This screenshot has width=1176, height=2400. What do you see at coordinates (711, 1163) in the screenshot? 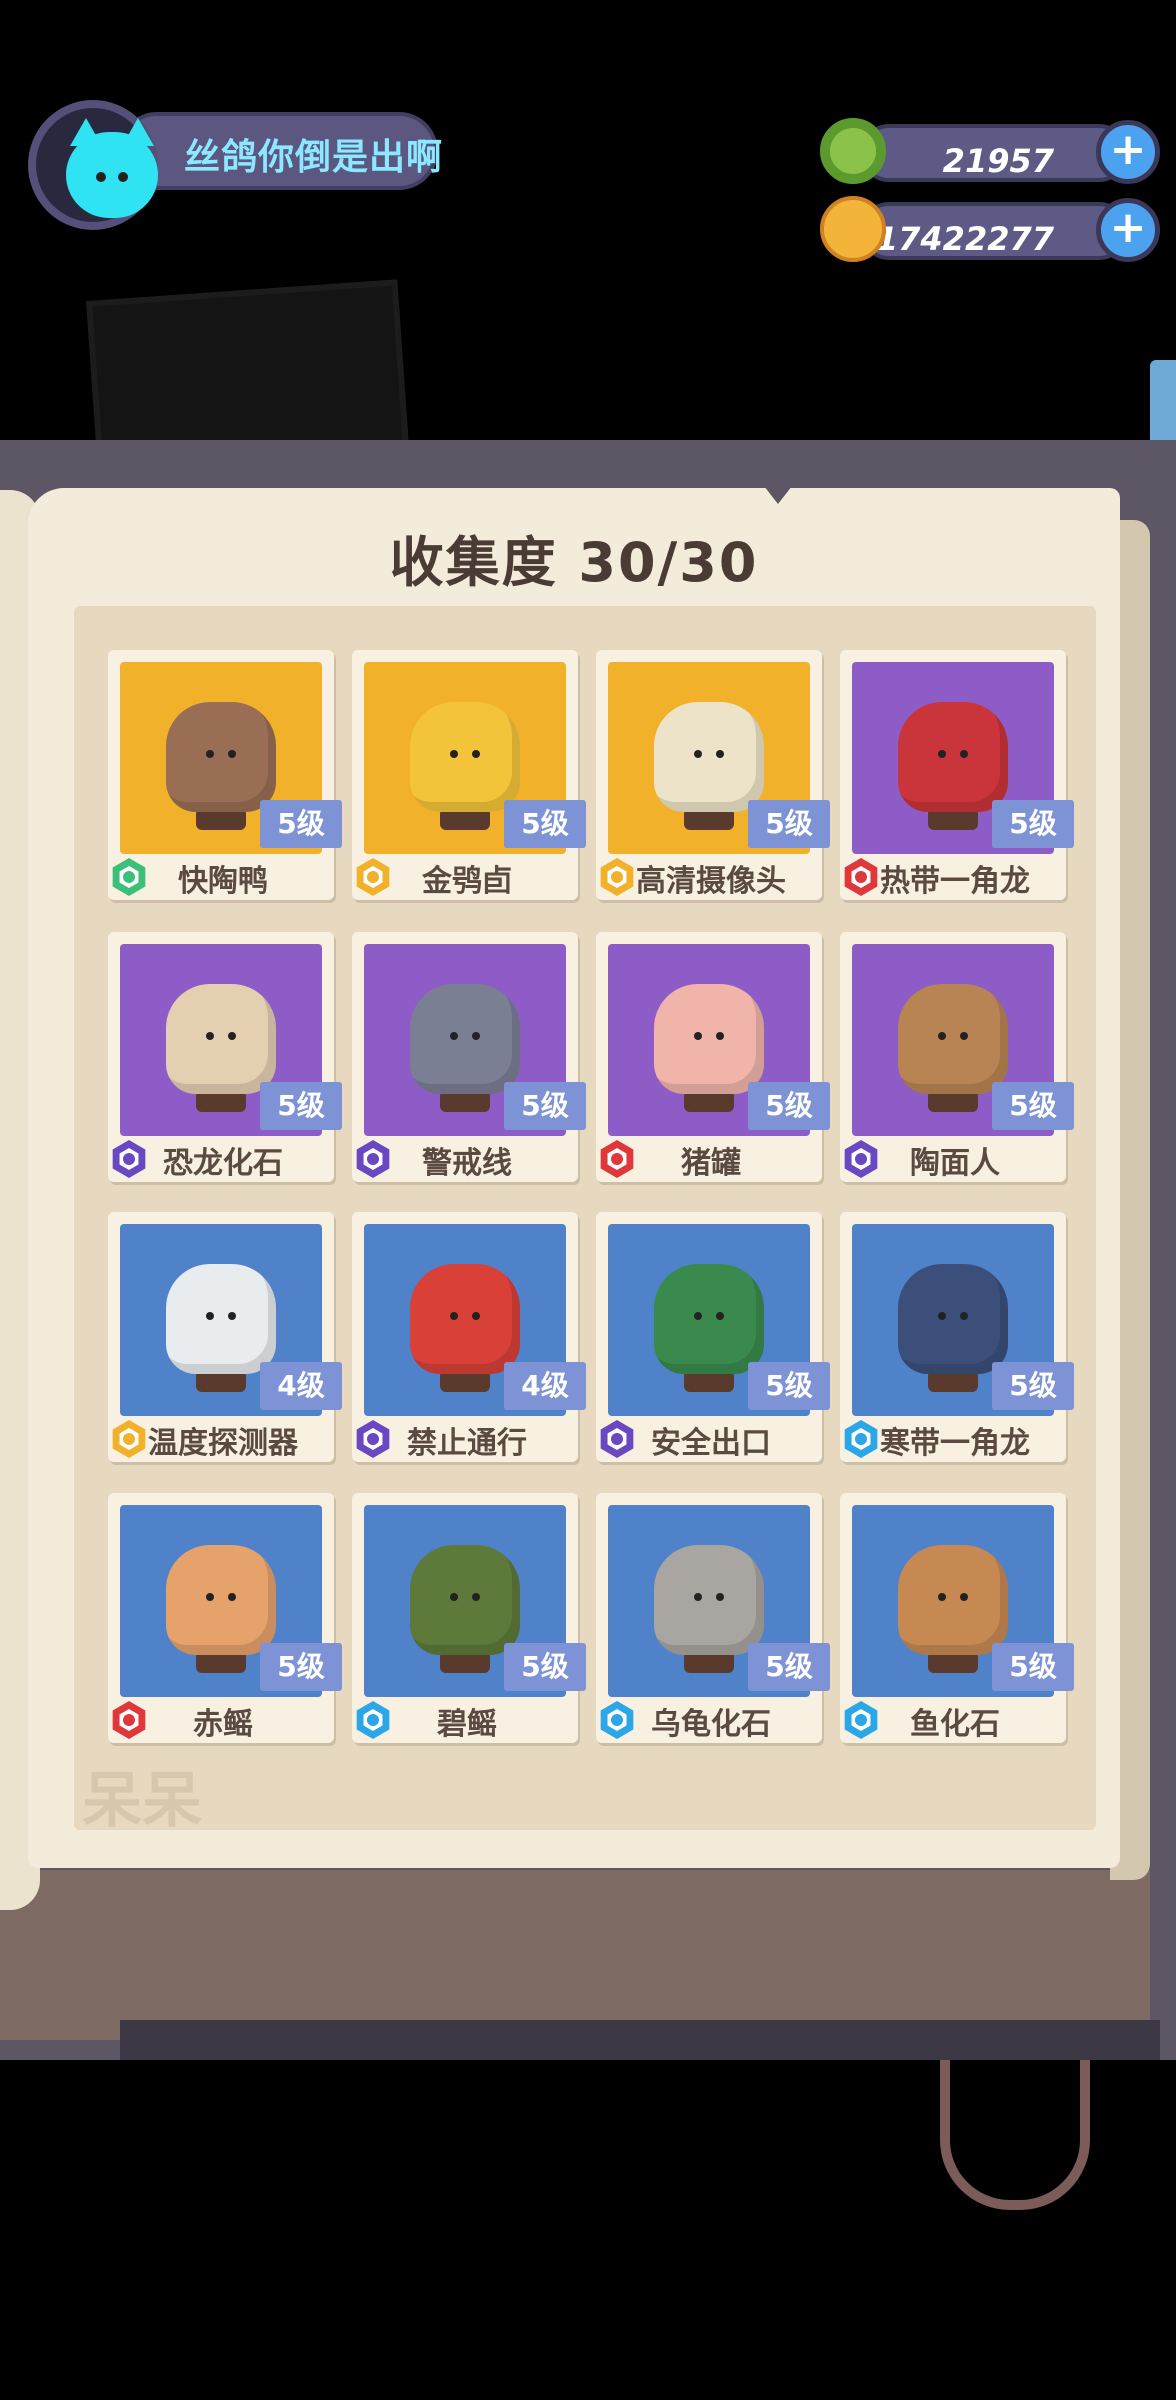
I see `creature-name: 猪罐` at bounding box center [711, 1163].